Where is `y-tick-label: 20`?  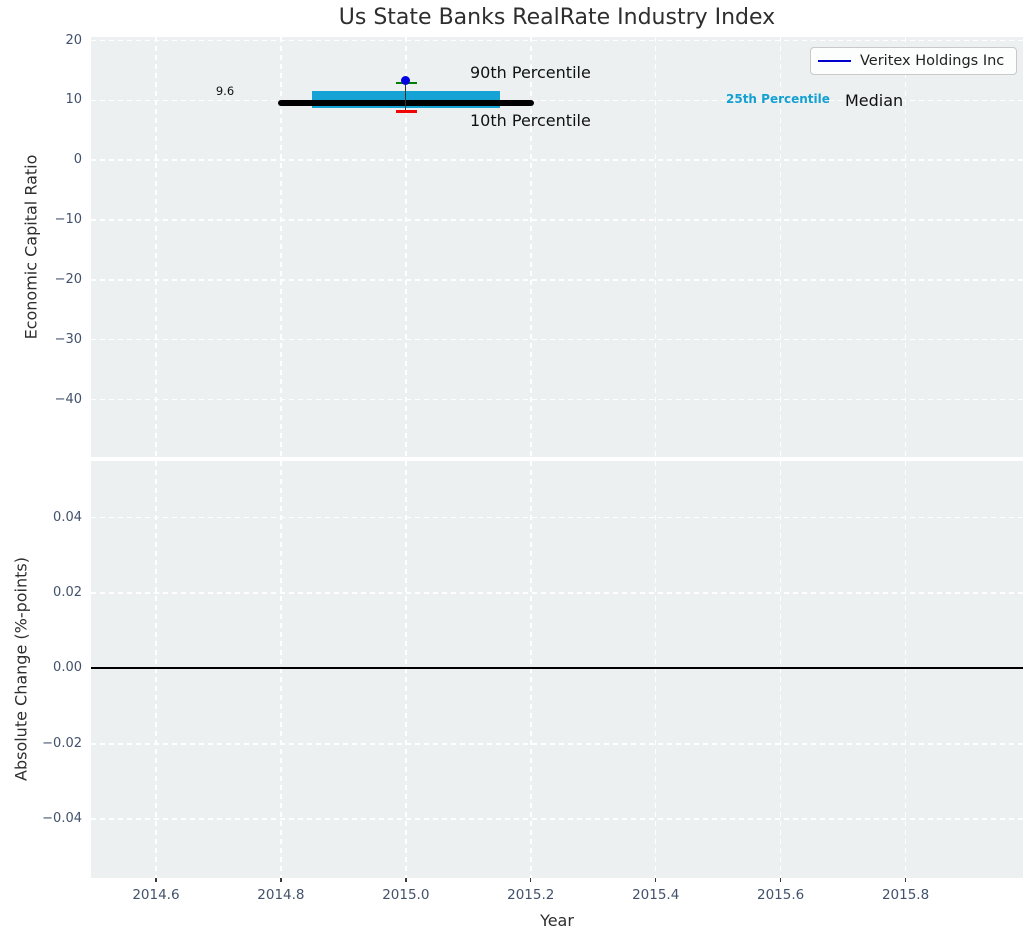 y-tick-label: 20 is located at coordinates (73, 40).